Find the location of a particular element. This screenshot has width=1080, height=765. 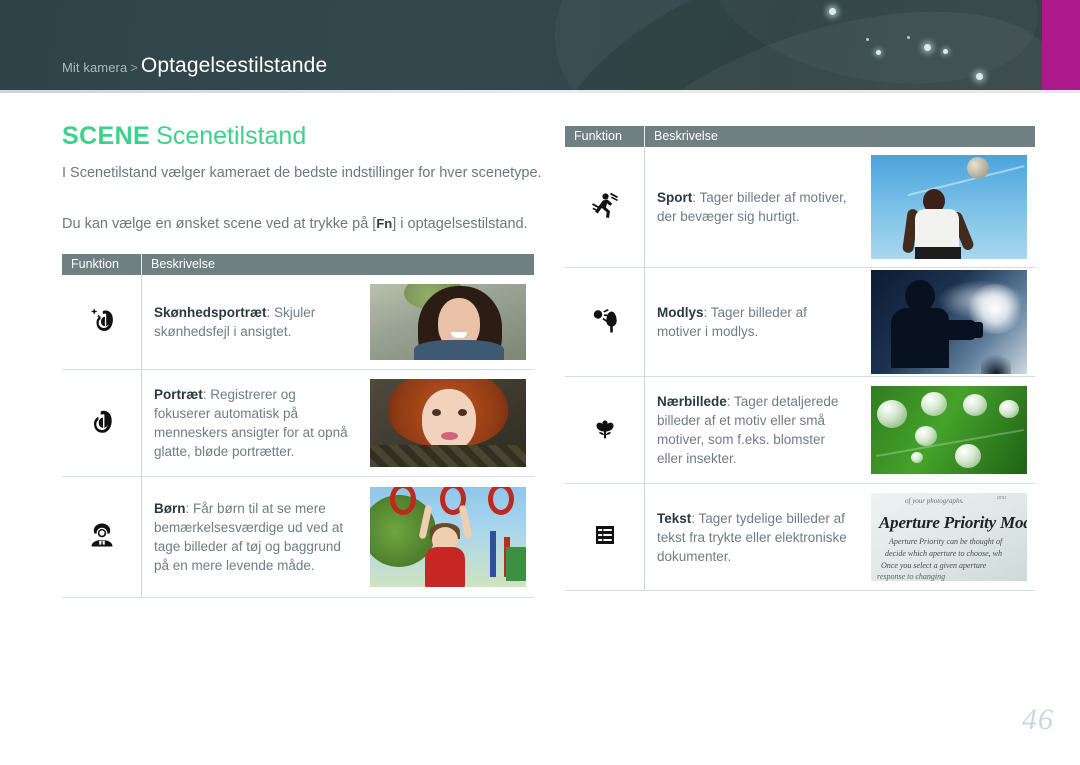

woman-smiling-portrait-photo is located at coordinates (448, 322).